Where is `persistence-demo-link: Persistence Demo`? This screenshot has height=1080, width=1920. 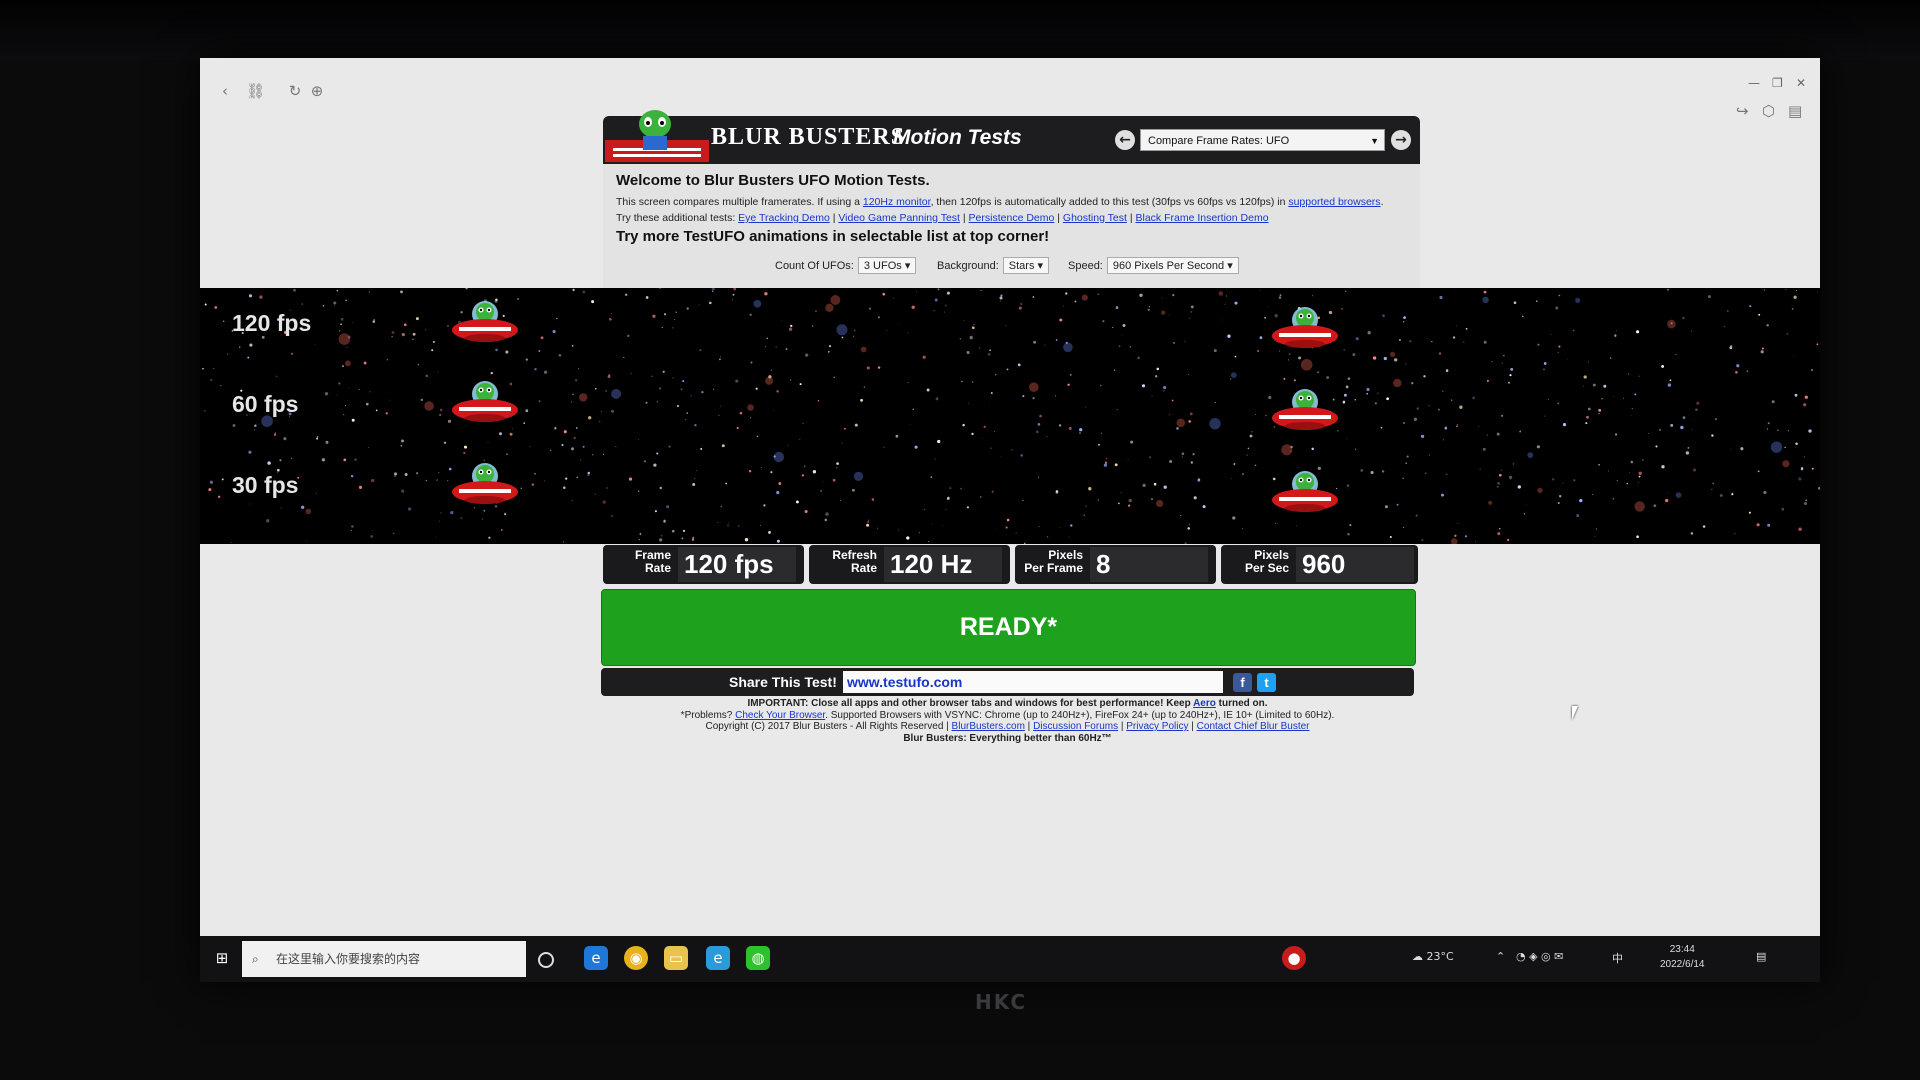
persistence-demo-link: Persistence Demo is located at coordinates (1012, 218).